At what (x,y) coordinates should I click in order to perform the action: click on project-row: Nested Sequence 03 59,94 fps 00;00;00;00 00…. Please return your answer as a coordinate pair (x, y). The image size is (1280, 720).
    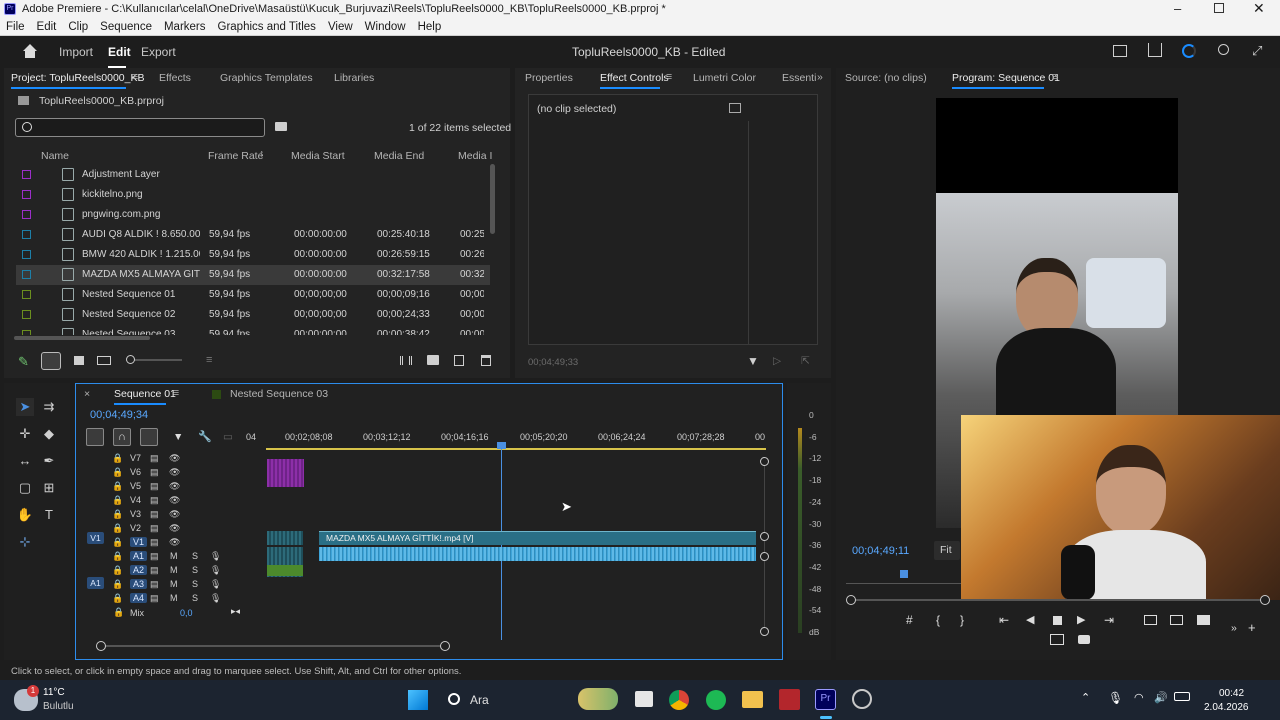
    Looking at the image, I should click on (253, 330).